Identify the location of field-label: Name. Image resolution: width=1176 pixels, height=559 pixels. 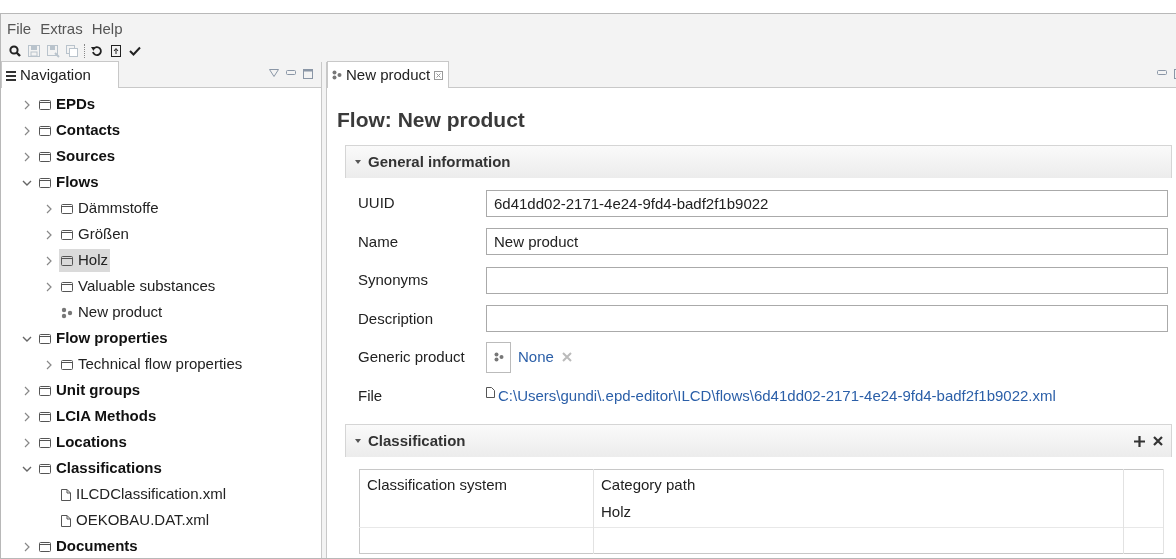
(378, 241).